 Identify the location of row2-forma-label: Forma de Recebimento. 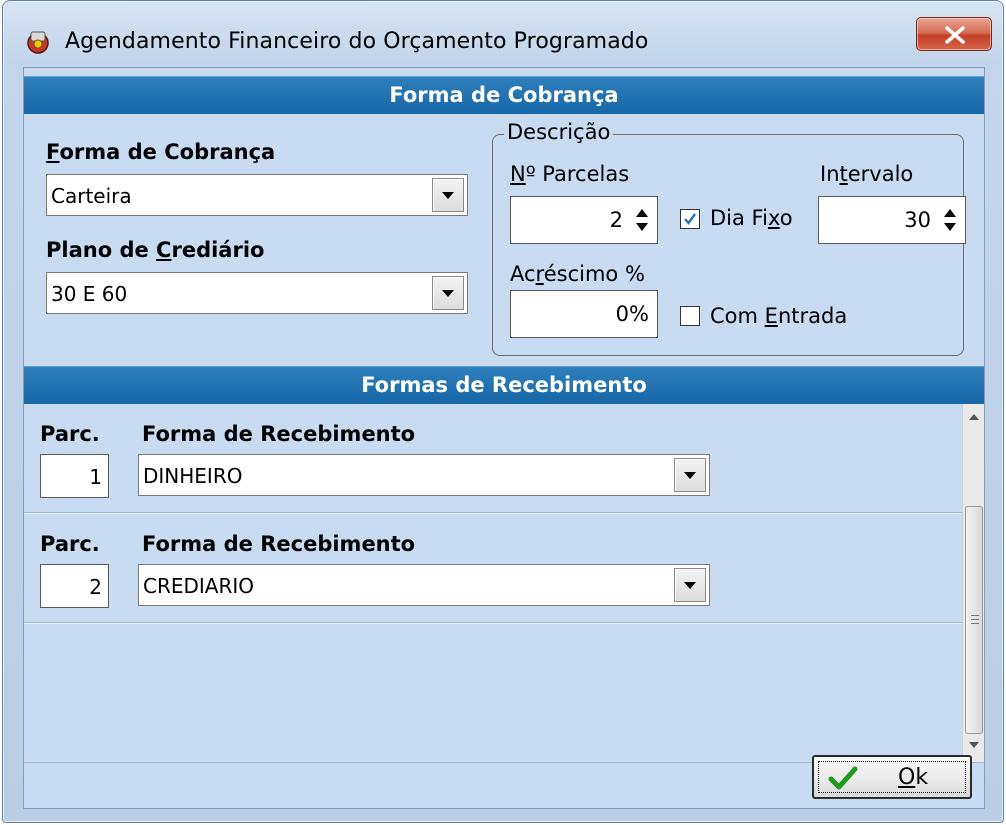
(279, 544).